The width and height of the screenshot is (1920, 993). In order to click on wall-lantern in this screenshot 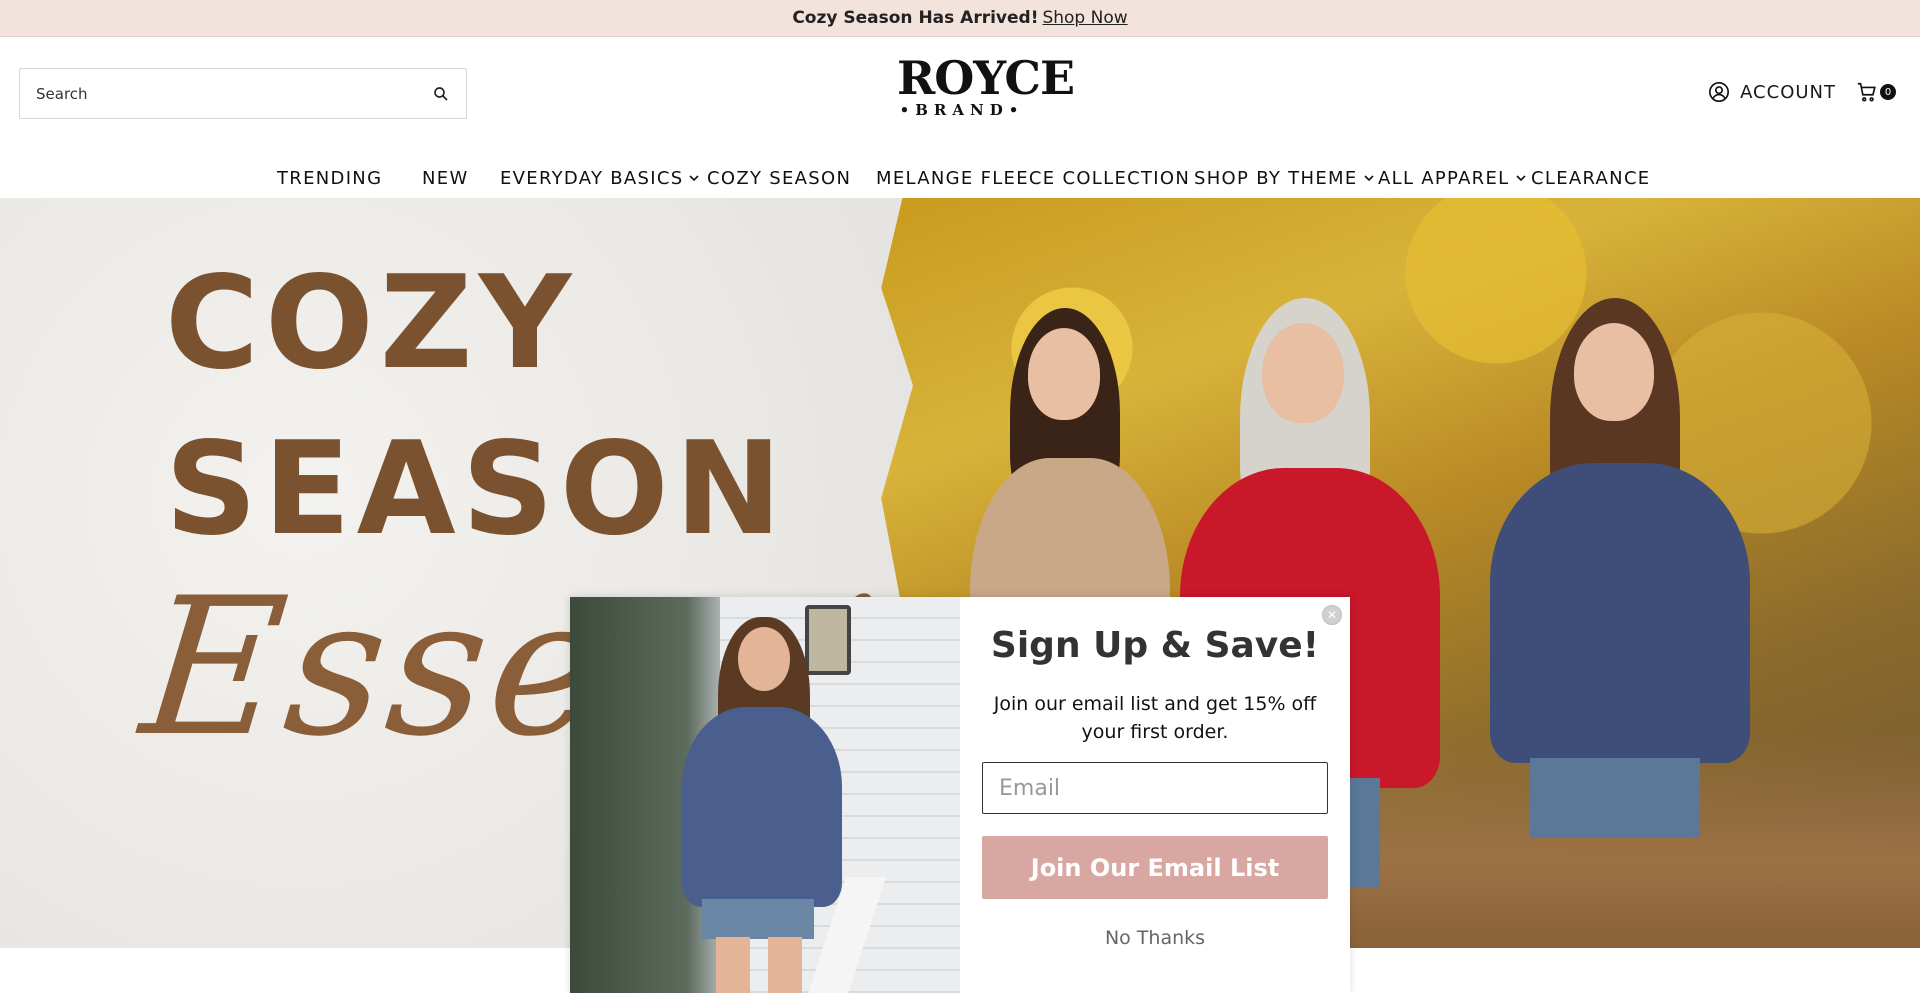, I will do `click(828, 640)`.